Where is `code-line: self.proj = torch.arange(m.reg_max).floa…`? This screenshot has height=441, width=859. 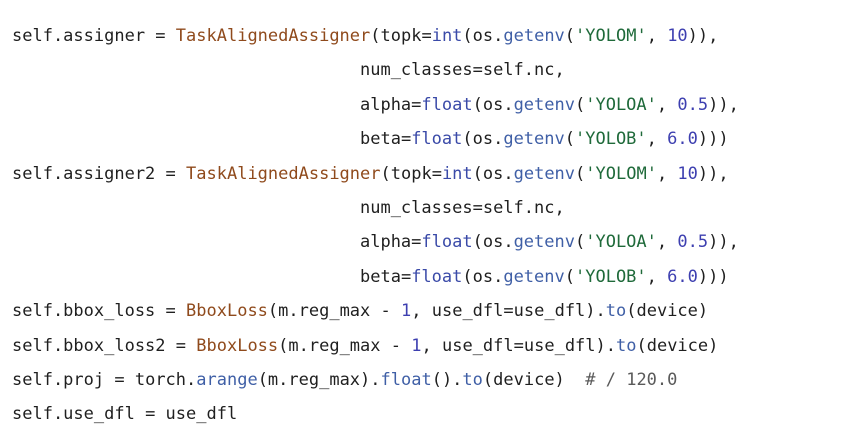 code-line: self.proj = torch.arange(m.reg_max).floa… is located at coordinates (435, 380).